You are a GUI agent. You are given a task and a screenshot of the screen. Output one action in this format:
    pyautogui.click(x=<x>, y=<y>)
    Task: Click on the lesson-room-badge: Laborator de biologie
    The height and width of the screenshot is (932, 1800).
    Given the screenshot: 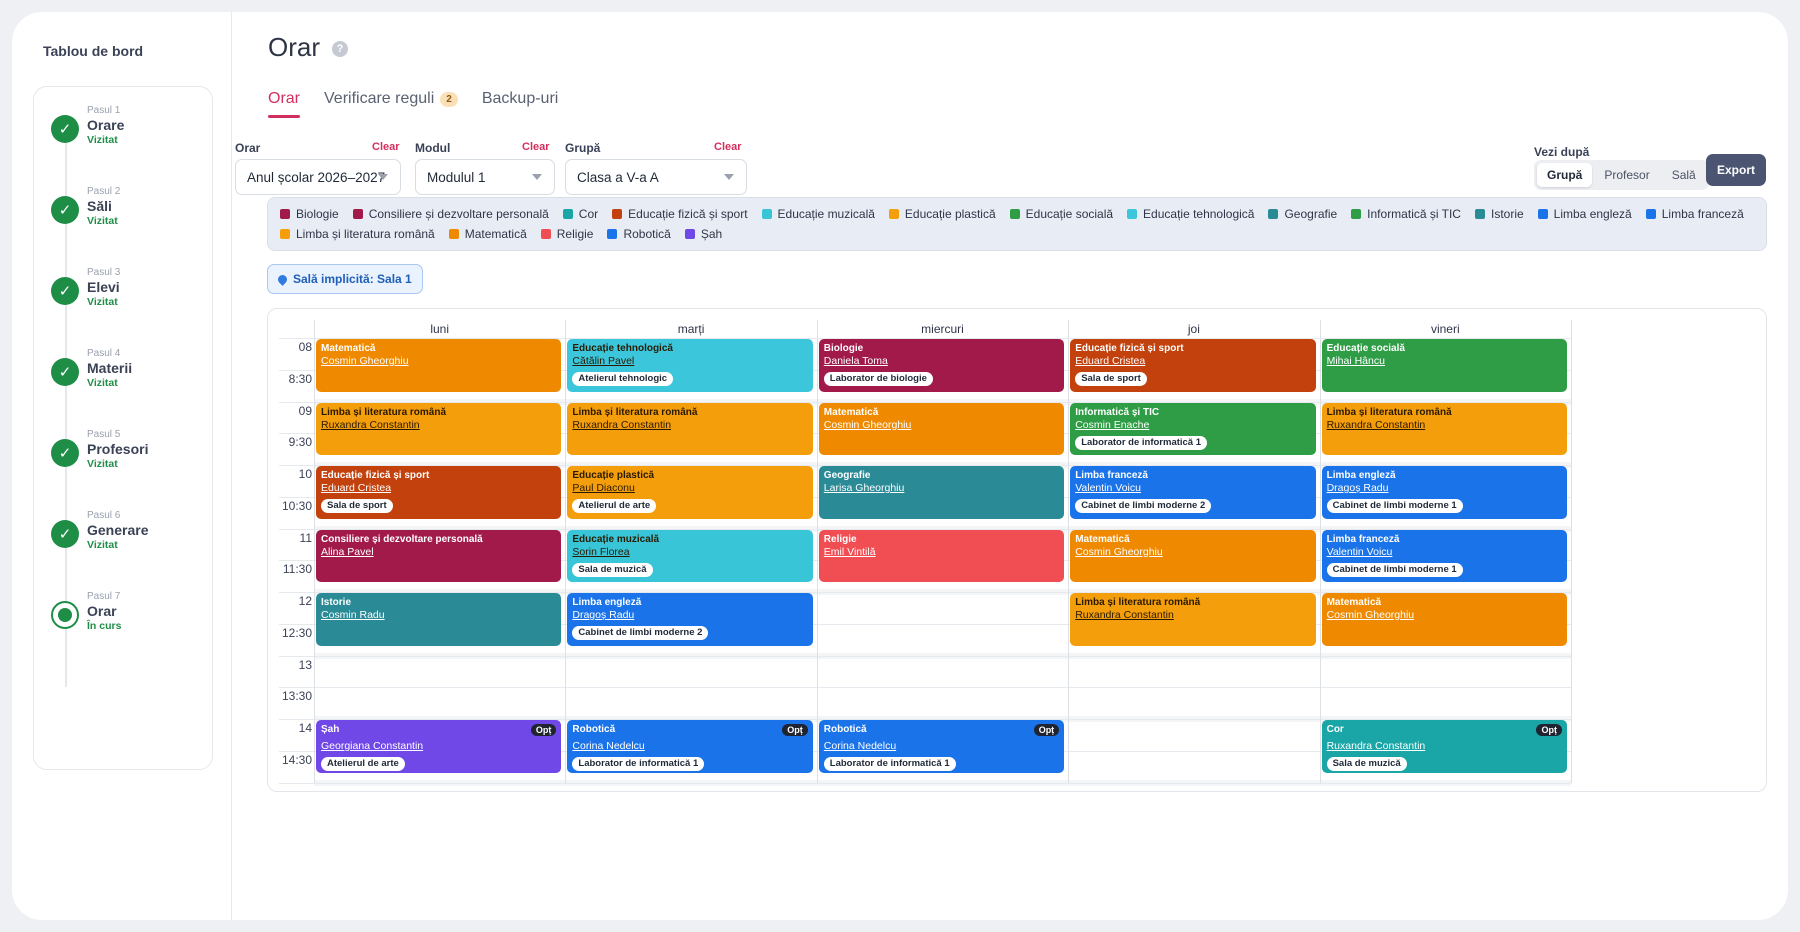 What is the action you would take?
    pyautogui.click(x=878, y=379)
    